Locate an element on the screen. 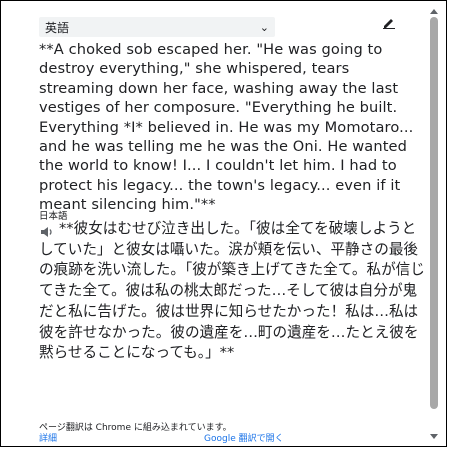  scroll-up-arrow-icon is located at coordinates (434, 11).